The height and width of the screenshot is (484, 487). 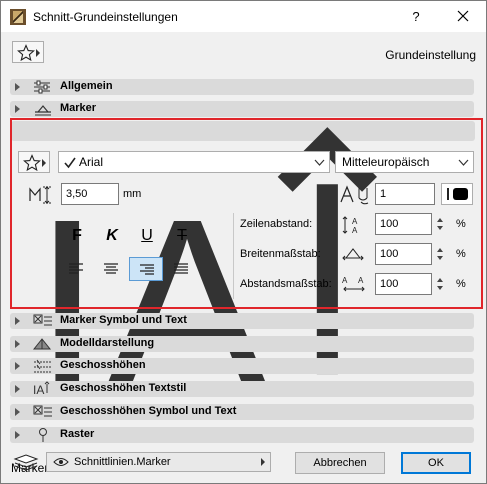 I want to click on section-label: Marker, so click(x=78, y=108).